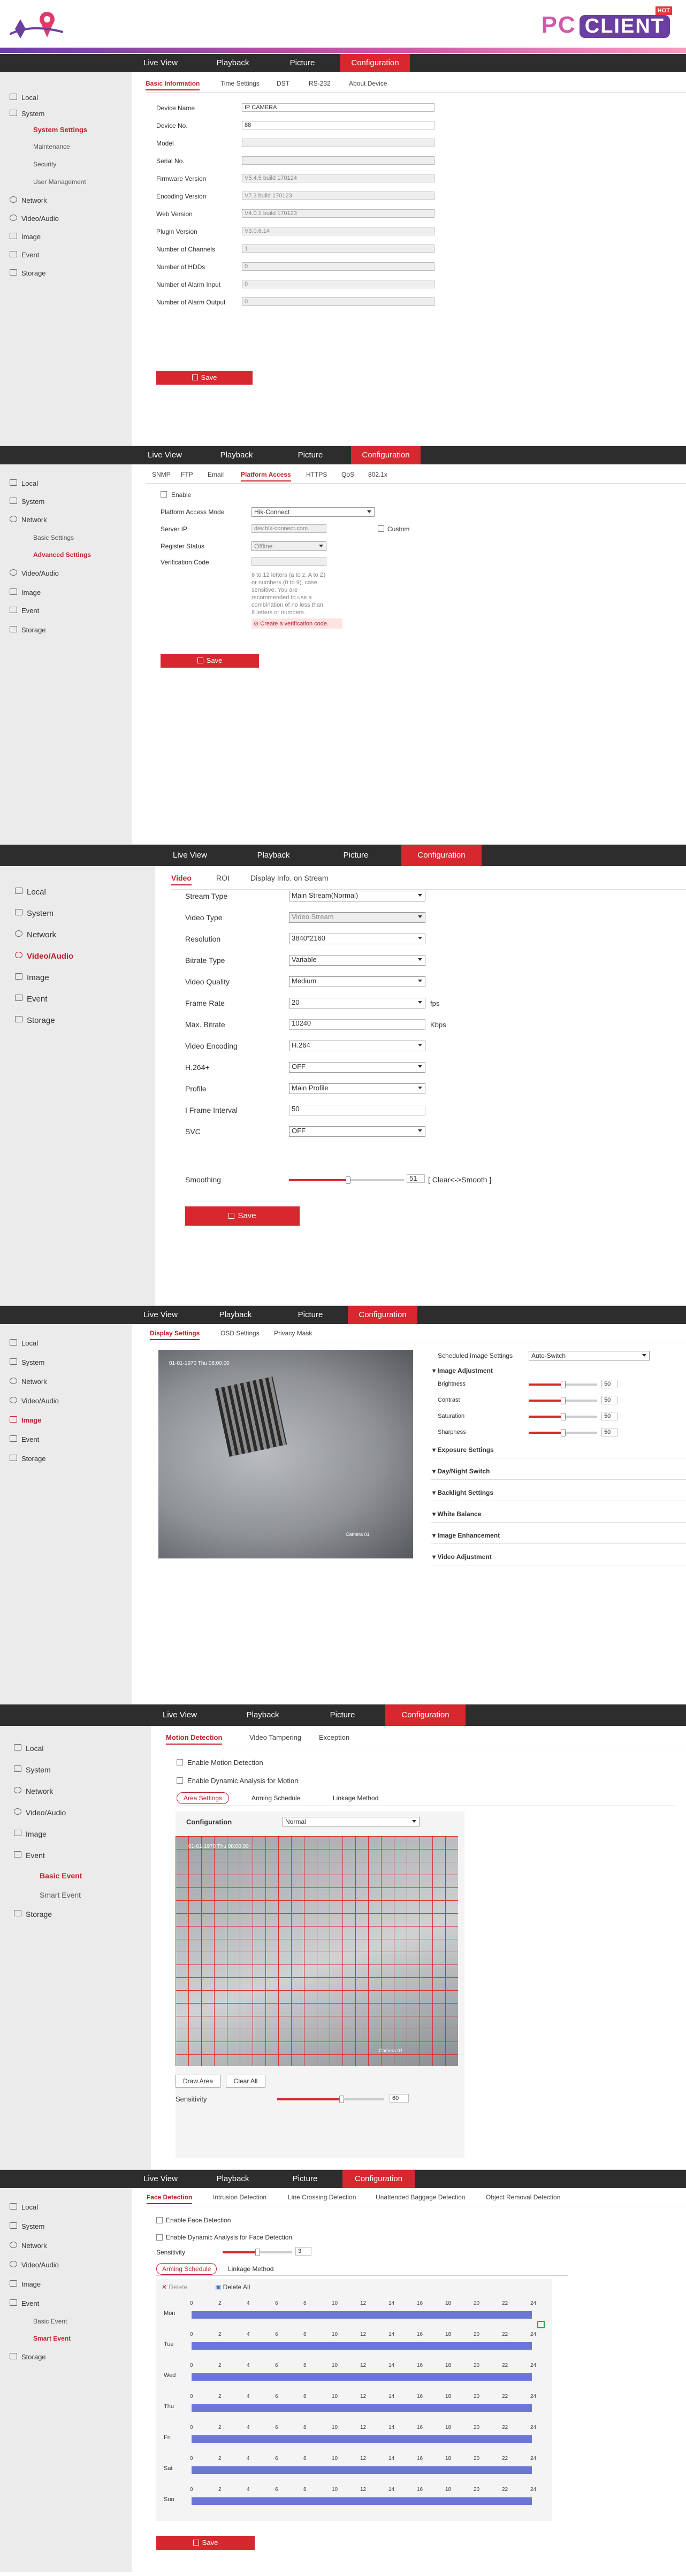  What do you see at coordinates (523, 2197) in the screenshot?
I see `tab-object-removal: Object Removal Detection` at bounding box center [523, 2197].